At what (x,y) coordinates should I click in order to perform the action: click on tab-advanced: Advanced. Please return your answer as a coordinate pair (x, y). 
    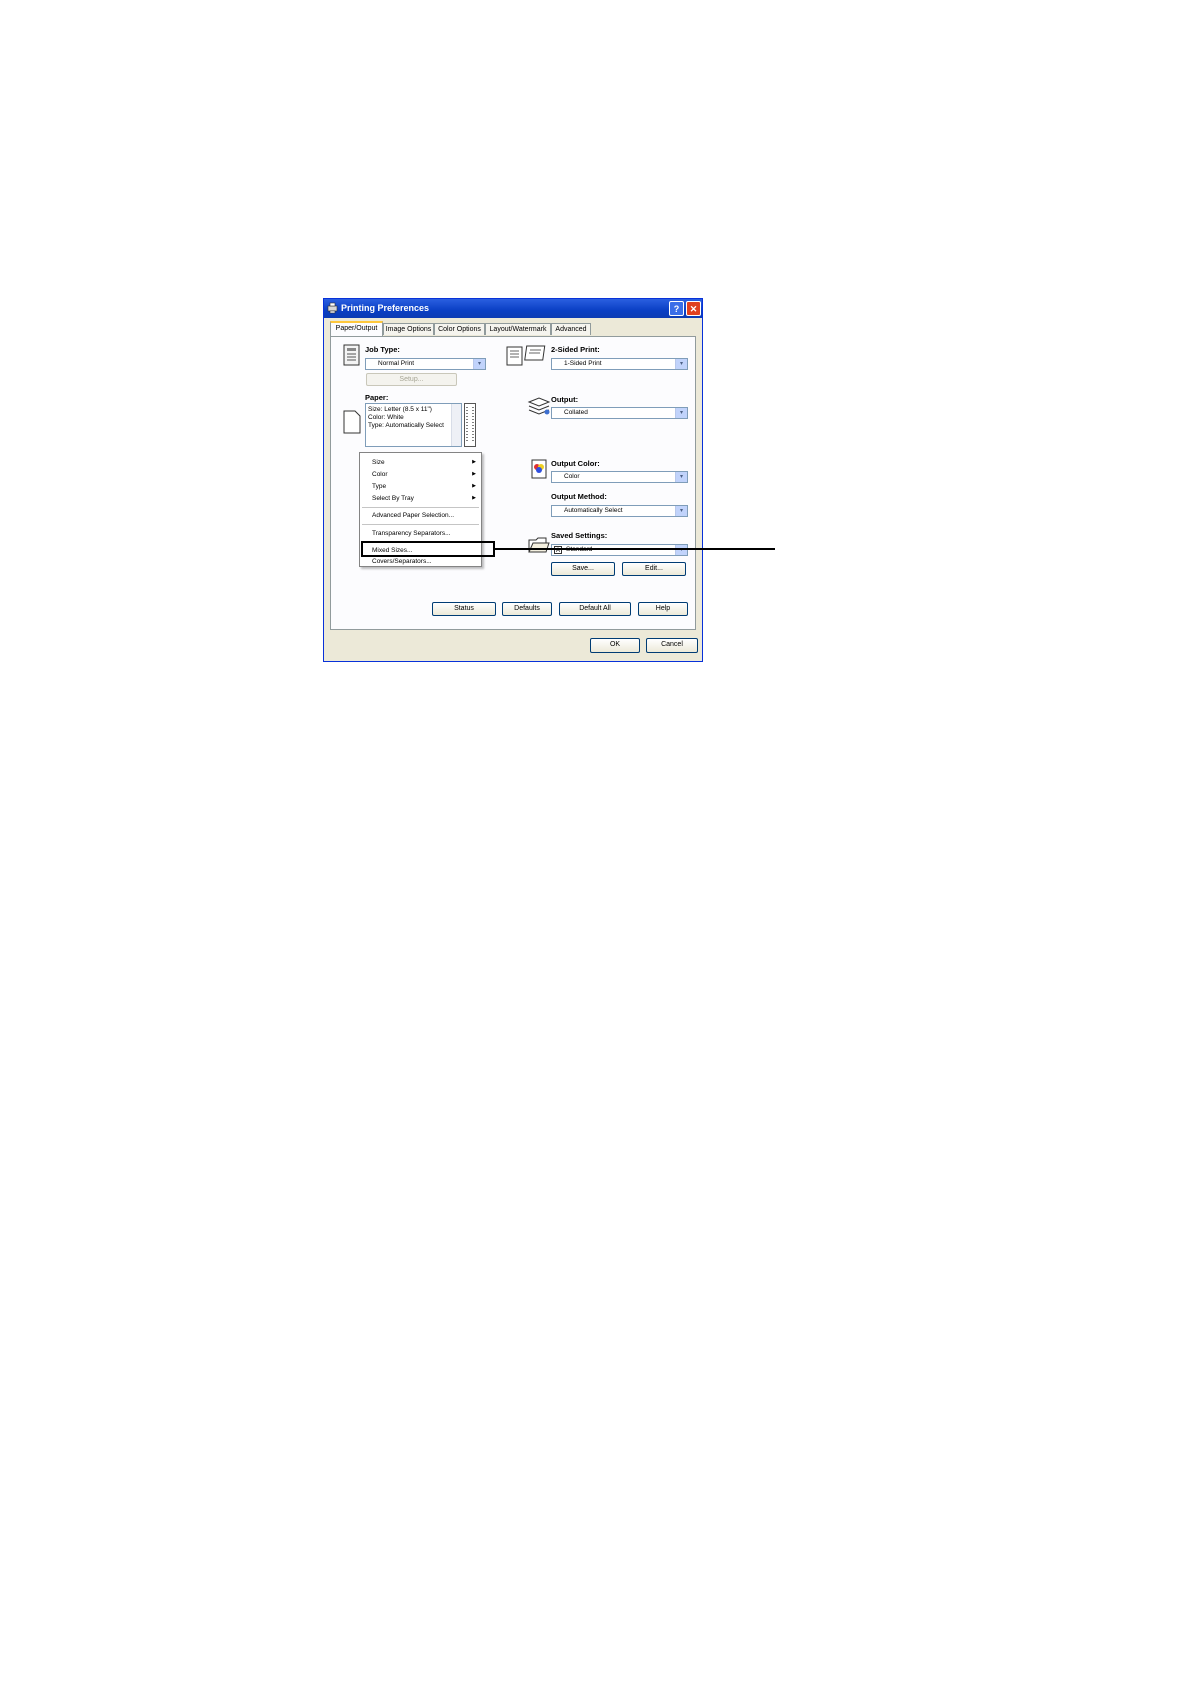
    Looking at the image, I should click on (571, 329).